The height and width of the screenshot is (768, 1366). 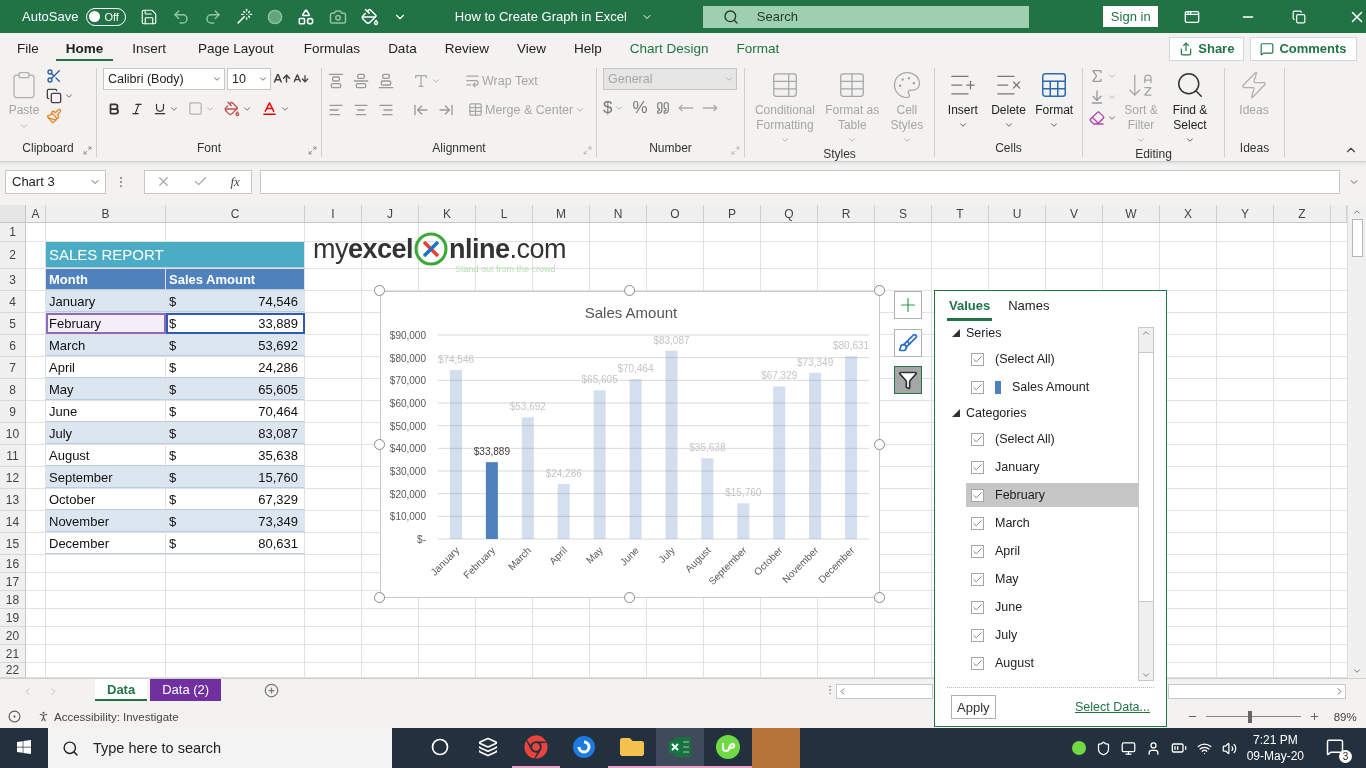 What do you see at coordinates (272, 690) in the screenshot?
I see `add-sheet-icon` at bounding box center [272, 690].